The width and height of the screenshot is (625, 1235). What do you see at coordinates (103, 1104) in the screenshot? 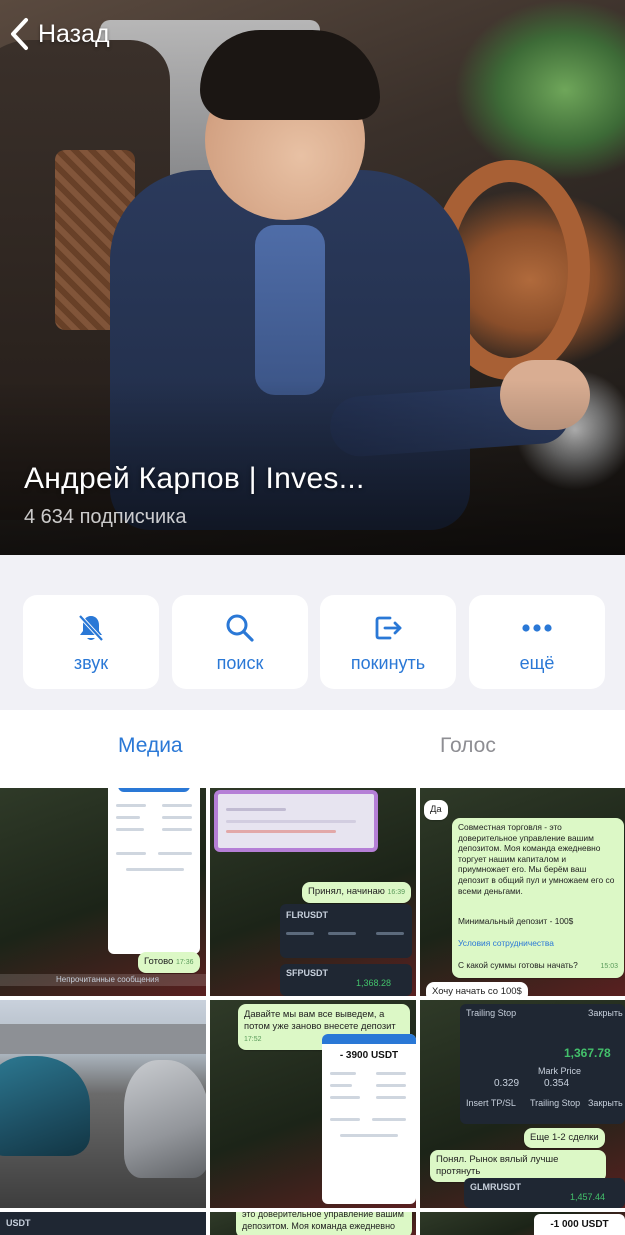
I see `media-thumbnail` at bounding box center [103, 1104].